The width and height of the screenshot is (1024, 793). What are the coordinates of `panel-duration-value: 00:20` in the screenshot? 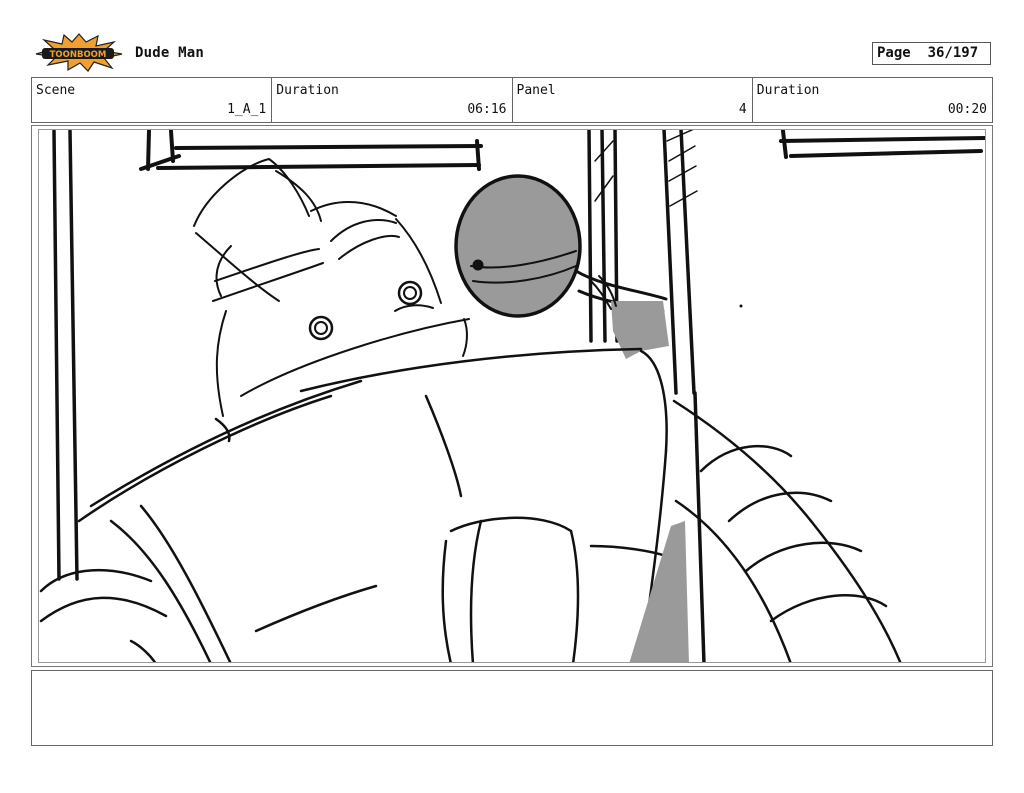 It's located at (967, 109).